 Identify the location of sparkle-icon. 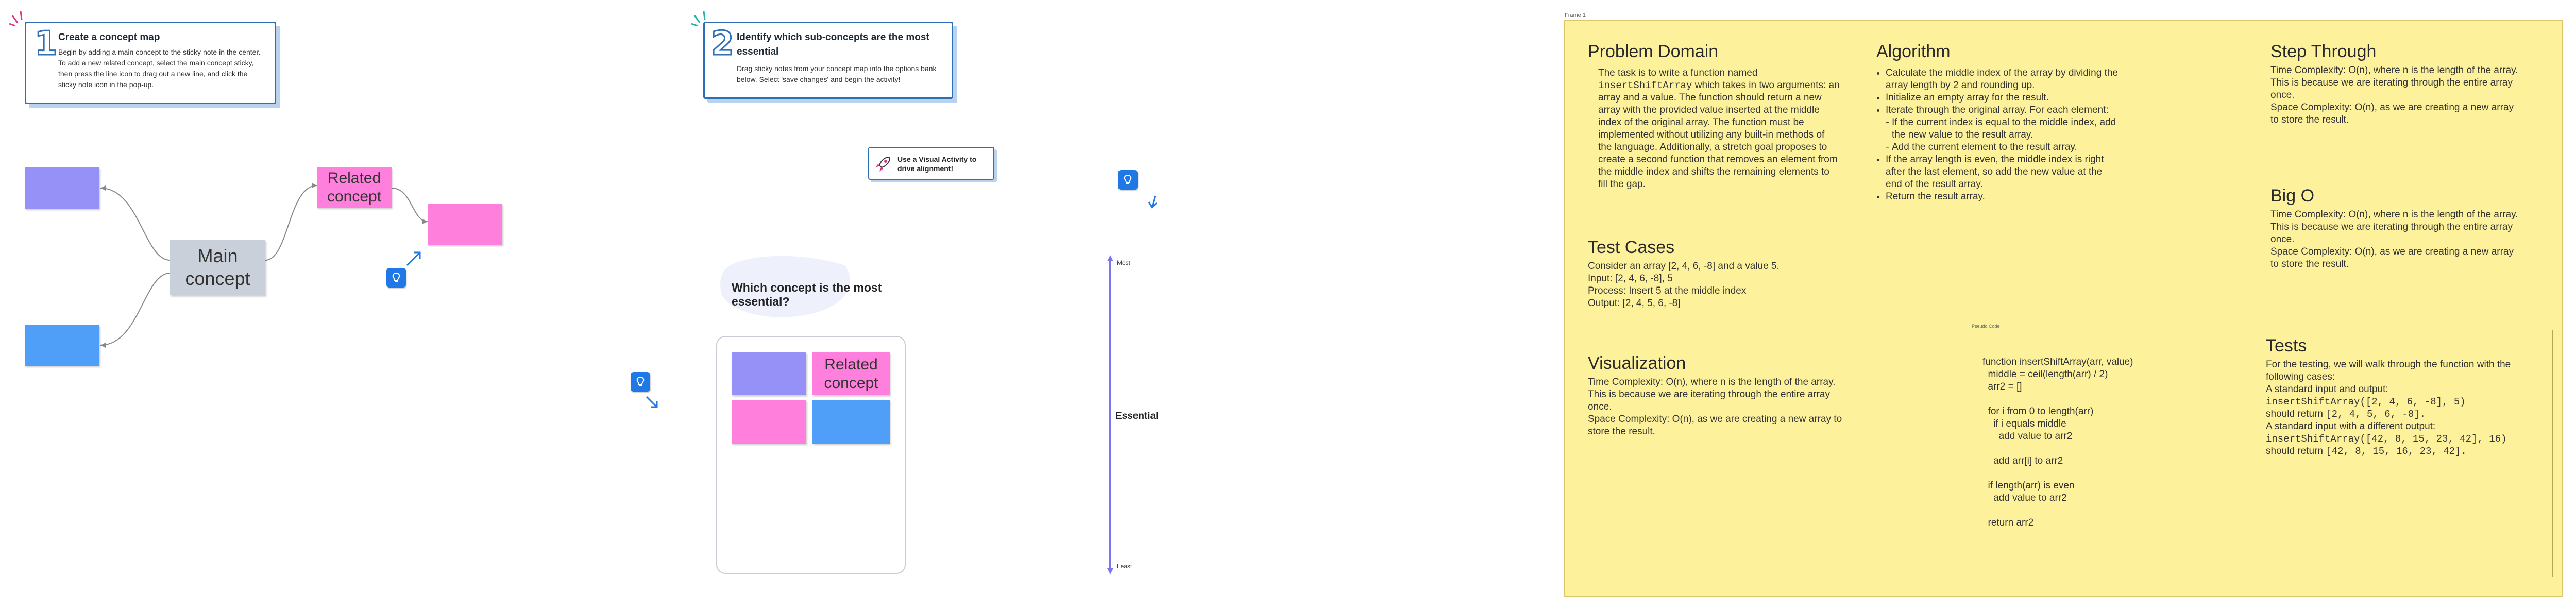
(16, 19).